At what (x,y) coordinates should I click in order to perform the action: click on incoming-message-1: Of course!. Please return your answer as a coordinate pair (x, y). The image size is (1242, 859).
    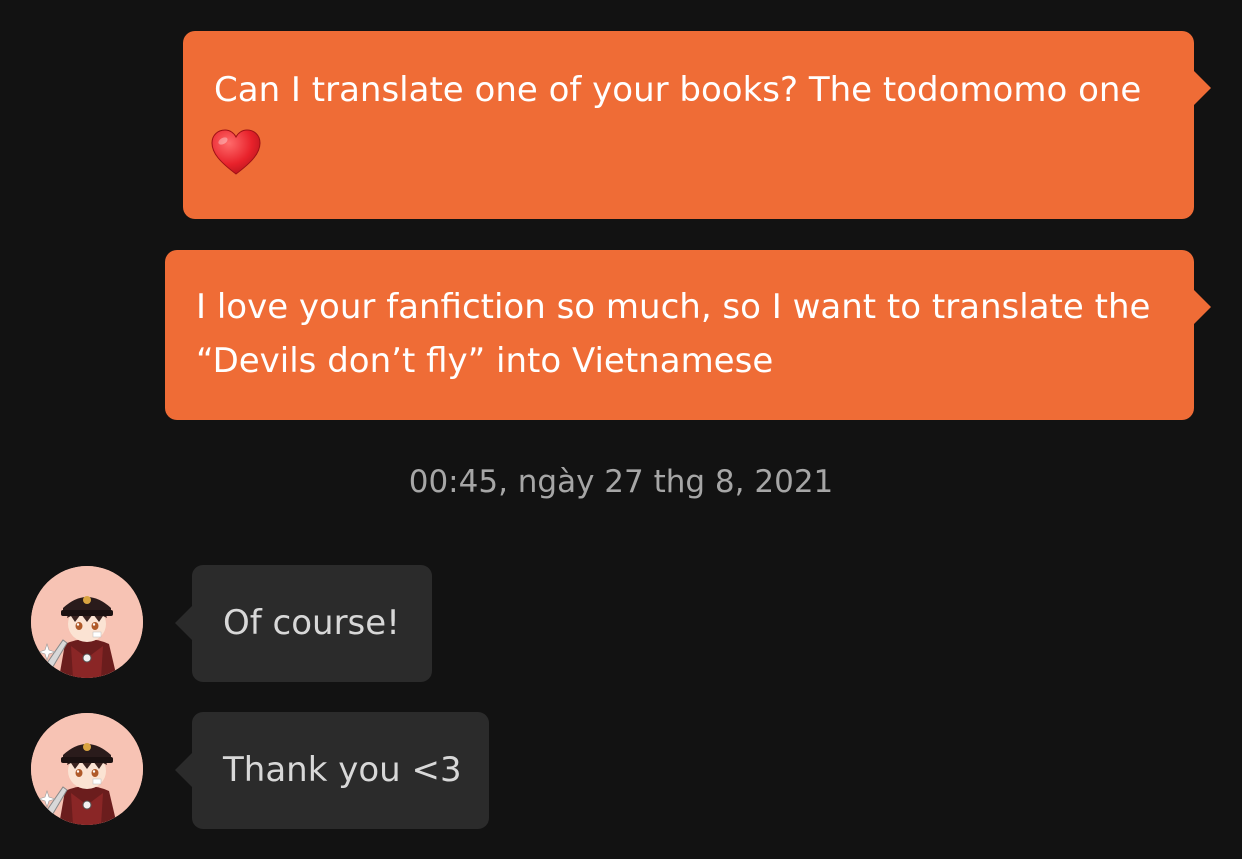
    Looking at the image, I should click on (303, 623).